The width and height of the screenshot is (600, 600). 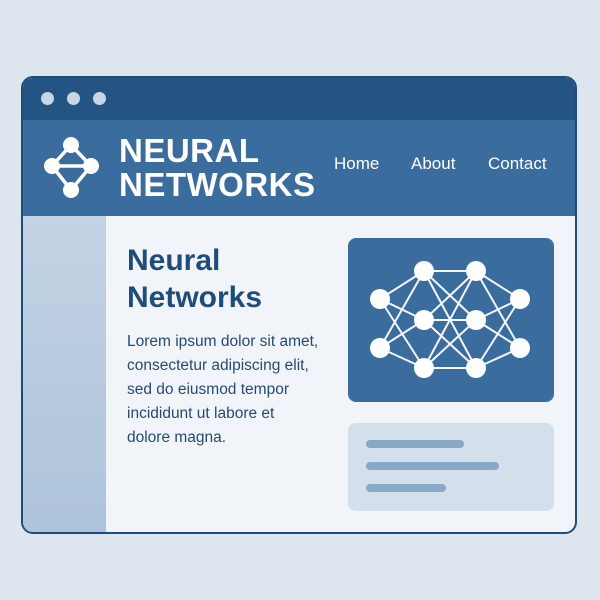 What do you see at coordinates (299, 99) in the screenshot?
I see `window-titlebar` at bounding box center [299, 99].